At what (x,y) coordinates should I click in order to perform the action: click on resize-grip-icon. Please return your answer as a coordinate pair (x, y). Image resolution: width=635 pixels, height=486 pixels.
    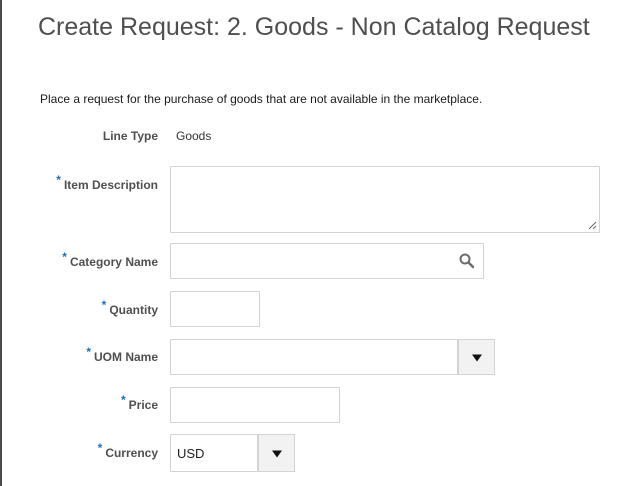
    Looking at the image, I should click on (592, 225).